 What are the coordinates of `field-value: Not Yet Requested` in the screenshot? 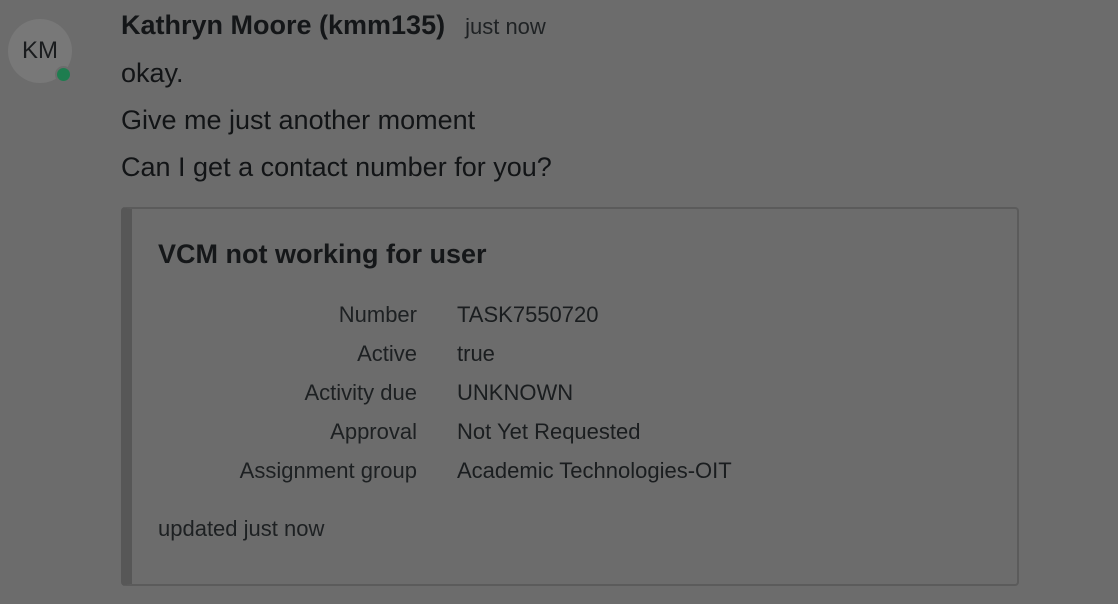 It's located at (549, 431).